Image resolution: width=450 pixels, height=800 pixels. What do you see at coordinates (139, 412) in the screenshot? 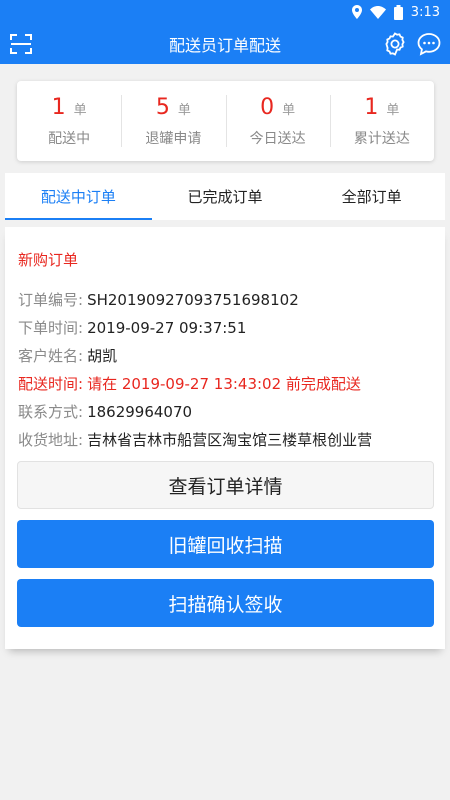
I see `contact-phone-link: 18629964070` at bounding box center [139, 412].